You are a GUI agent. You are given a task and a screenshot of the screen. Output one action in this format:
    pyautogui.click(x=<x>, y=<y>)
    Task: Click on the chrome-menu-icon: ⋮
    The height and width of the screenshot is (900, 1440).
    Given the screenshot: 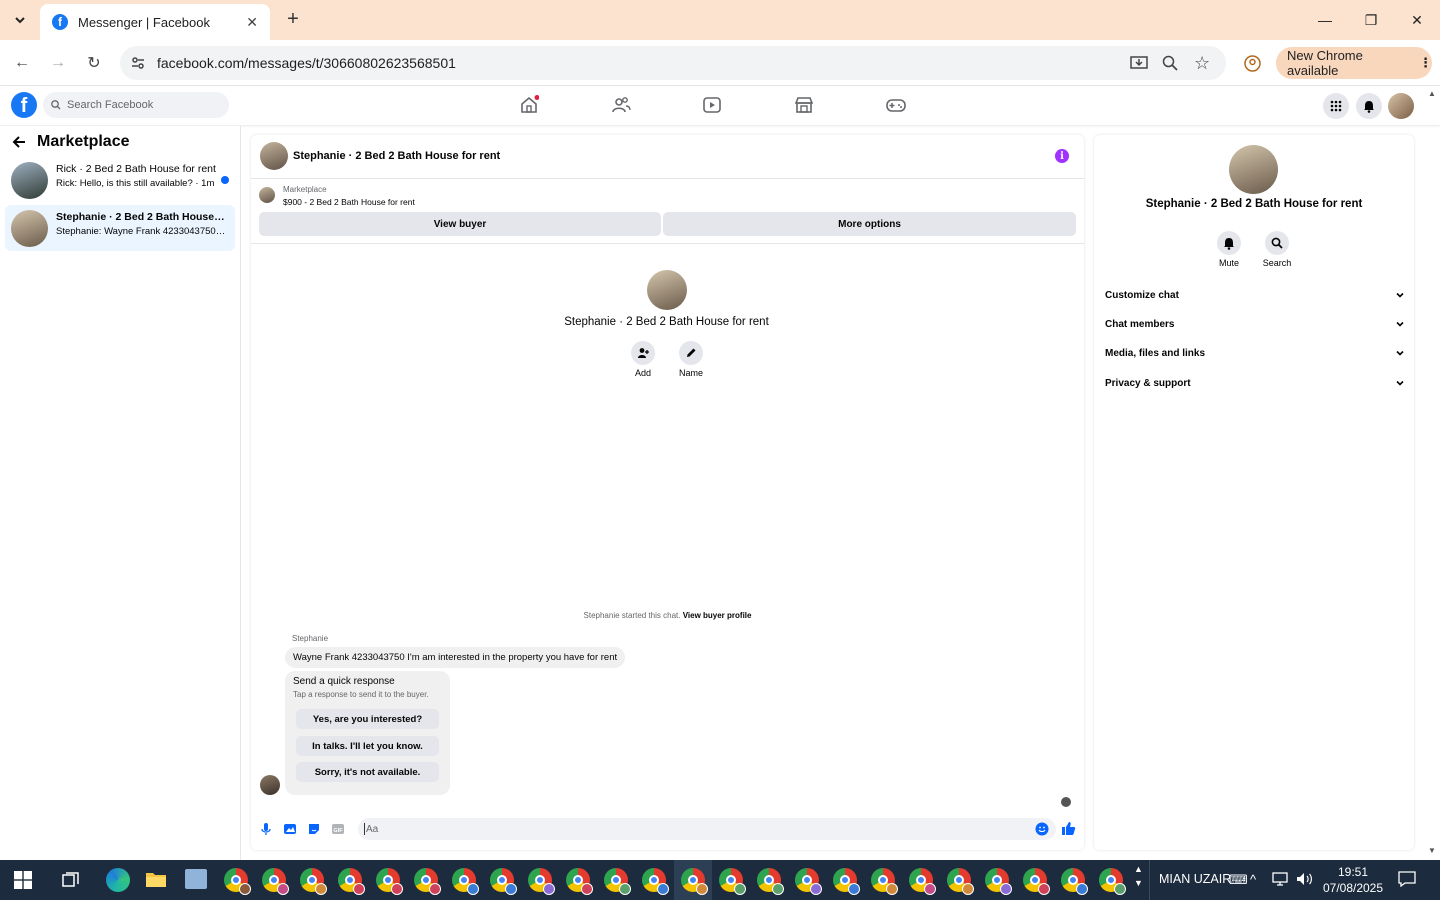 What is the action you would take?
    pyautogui.click(x=1425, y=63)
    